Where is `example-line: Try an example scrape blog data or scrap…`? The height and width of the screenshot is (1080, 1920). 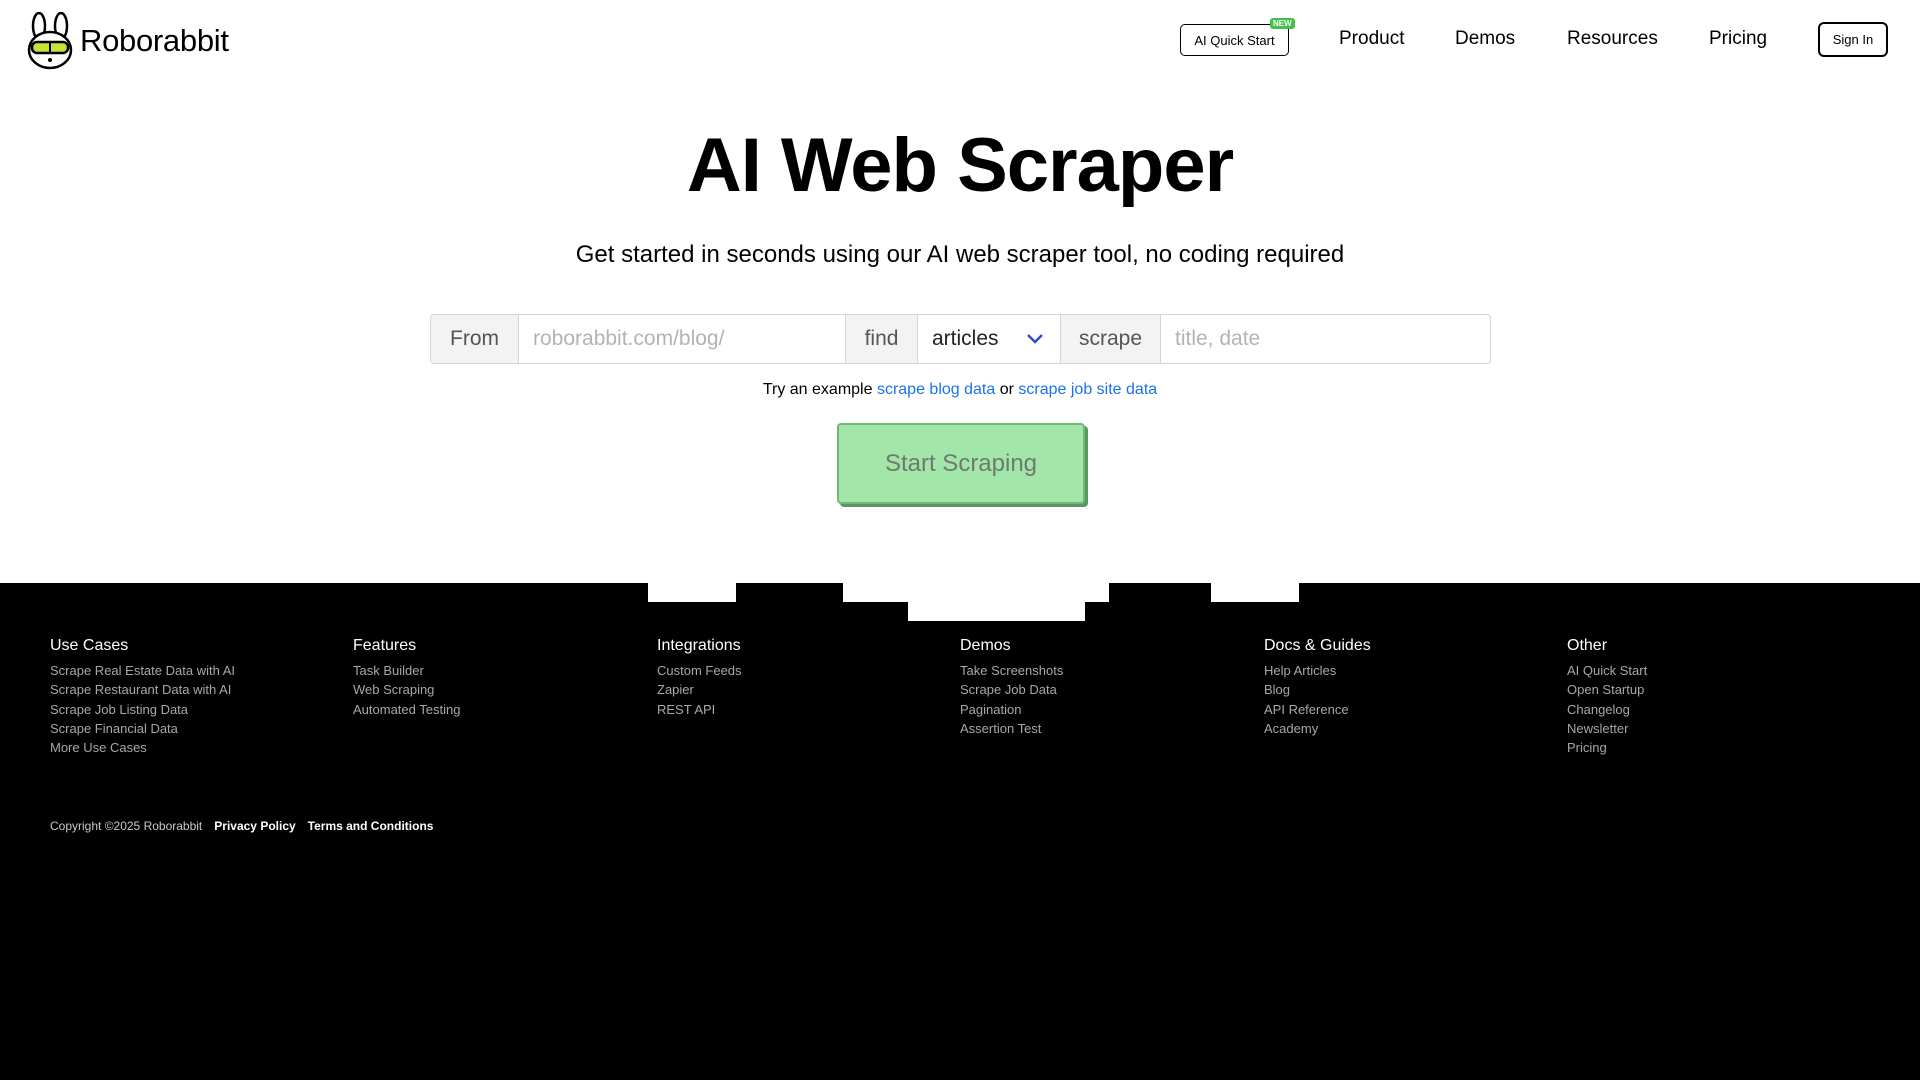
example-line: Try an example scrape blog data or scrap… is located at coordinates (960, 390).